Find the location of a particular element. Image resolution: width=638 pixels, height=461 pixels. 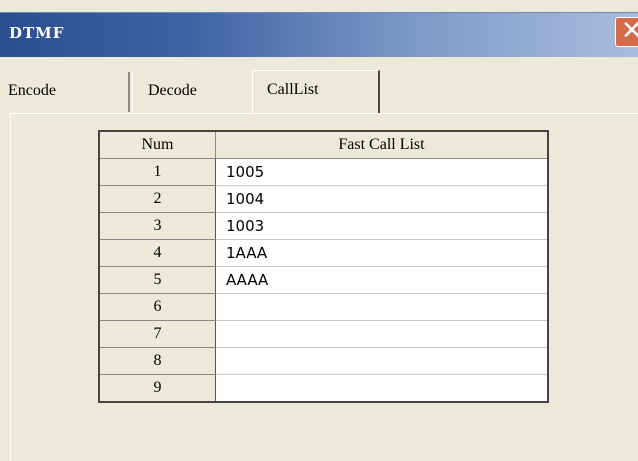

close-icon: ✕ is located at coordinates (629, 31).